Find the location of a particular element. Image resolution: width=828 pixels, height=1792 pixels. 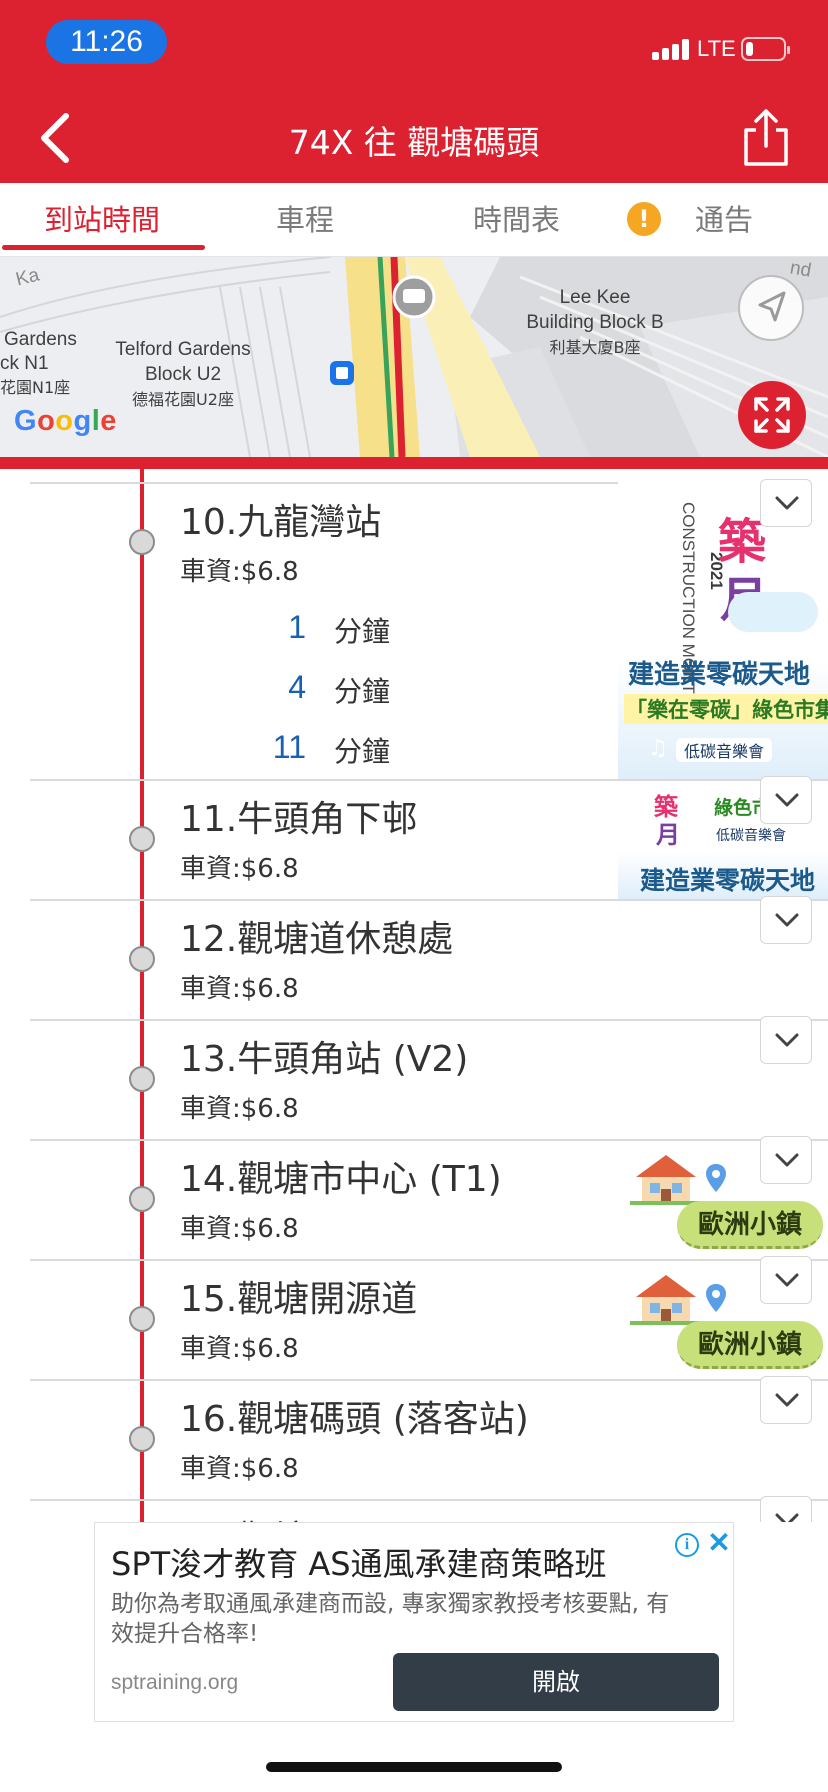

back-button is located at coordinates (56, 138).